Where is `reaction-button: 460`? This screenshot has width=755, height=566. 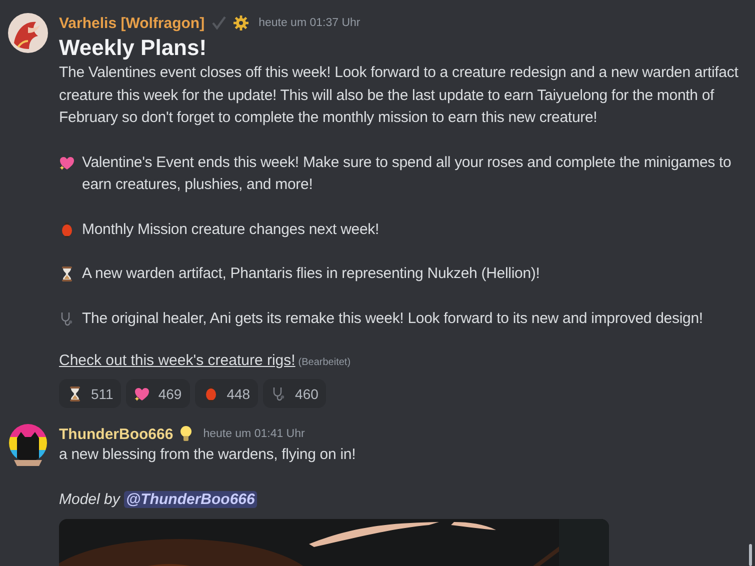
reaction-button: 460 is located at coordinates (294, 393).